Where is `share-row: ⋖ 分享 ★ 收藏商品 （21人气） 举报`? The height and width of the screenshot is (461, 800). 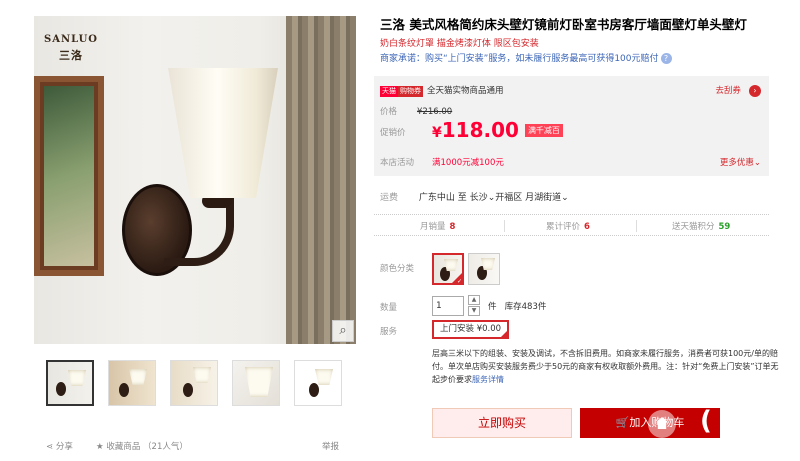 share-row: ⋖ 分享 ★ 收藏商品 （21人气） 举报 is located at coordinates (194, 447).